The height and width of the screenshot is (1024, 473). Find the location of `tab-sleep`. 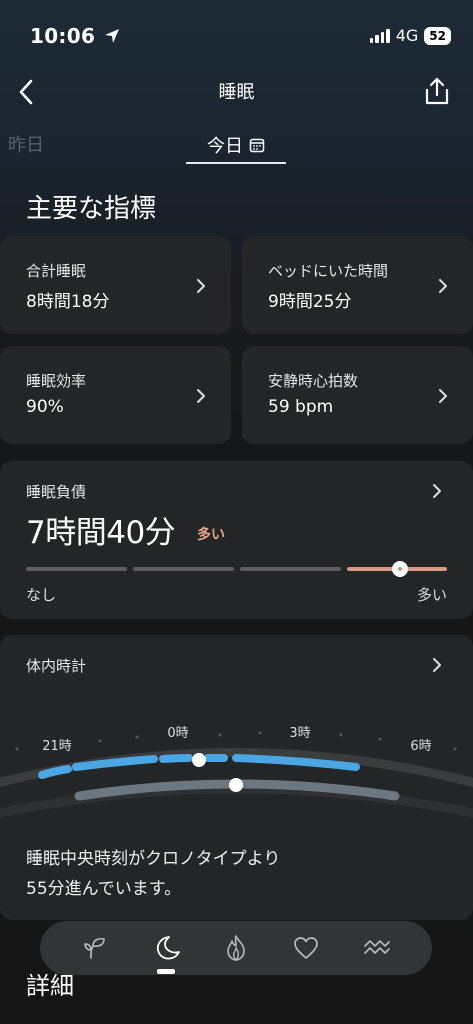

tab-sleep is located at coordinates (166, 951).